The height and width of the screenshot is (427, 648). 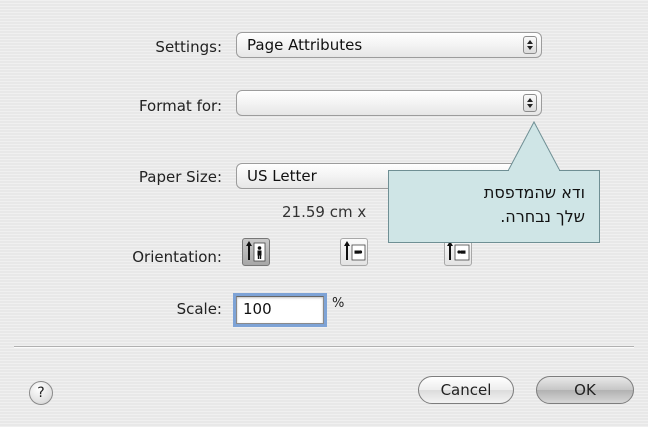 What do you see at coordinates (534, 170) in the screenshot?
I see `callout-pointer-join` at bounding box center [534, 170].